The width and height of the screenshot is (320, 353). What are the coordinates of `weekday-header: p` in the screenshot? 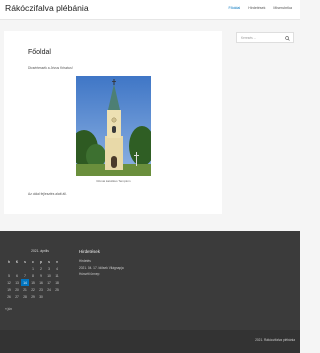 It's located at (41, 261).